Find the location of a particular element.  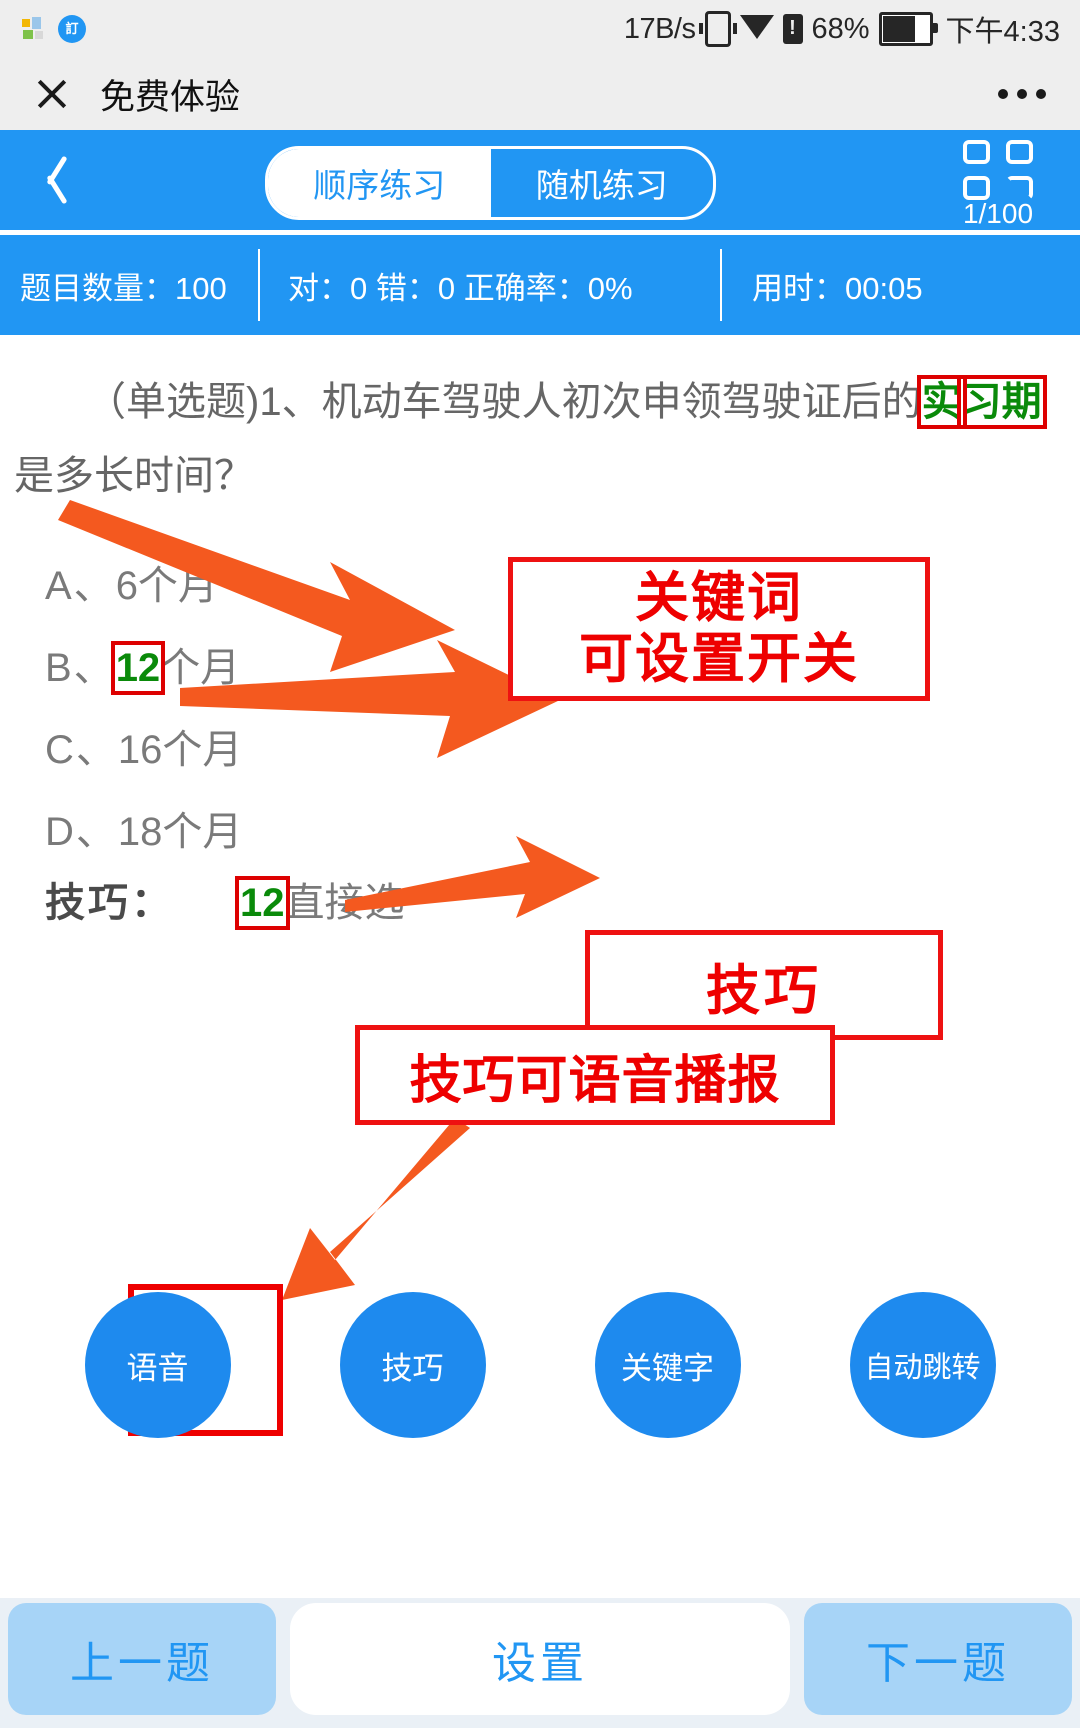

option-c: C、16个月 is located at coordinates (345, 750).